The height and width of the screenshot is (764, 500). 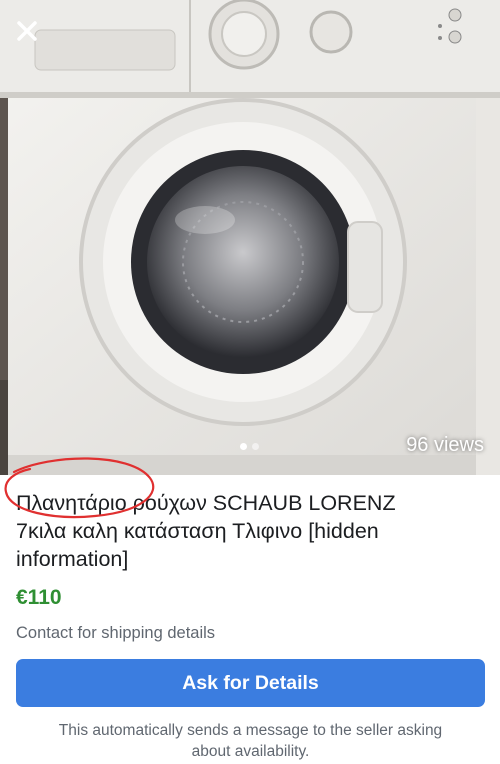 What do you see at coordinates (72, 559) in the screenshot?
I see `listing-title-line: information]` at bounding box center [72, 559].